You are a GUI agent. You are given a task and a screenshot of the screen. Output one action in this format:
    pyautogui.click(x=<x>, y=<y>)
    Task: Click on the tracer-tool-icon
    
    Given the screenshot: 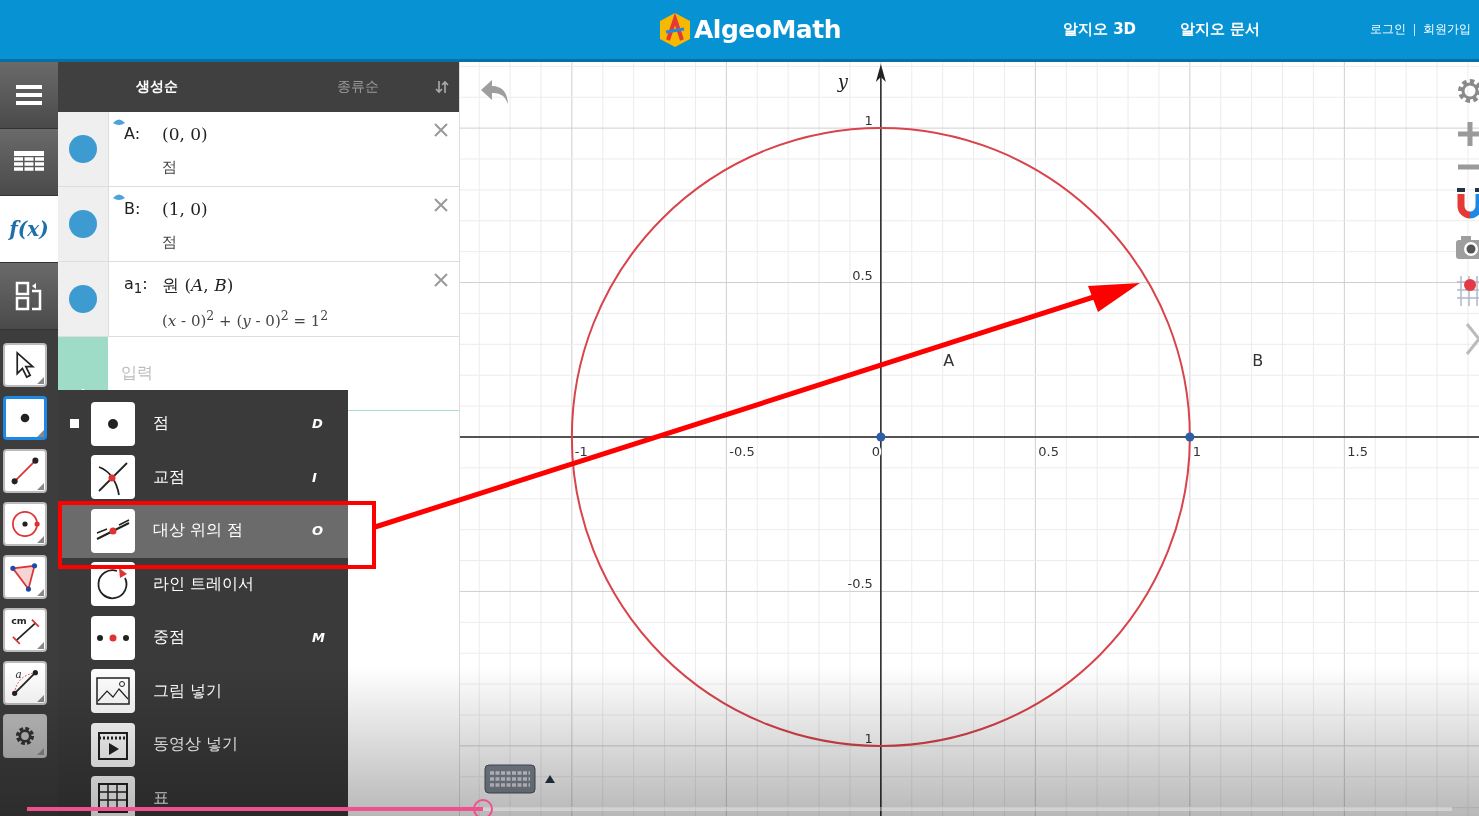 What is the action you would take?
    pyautogui.click(x=113, y=584)
    